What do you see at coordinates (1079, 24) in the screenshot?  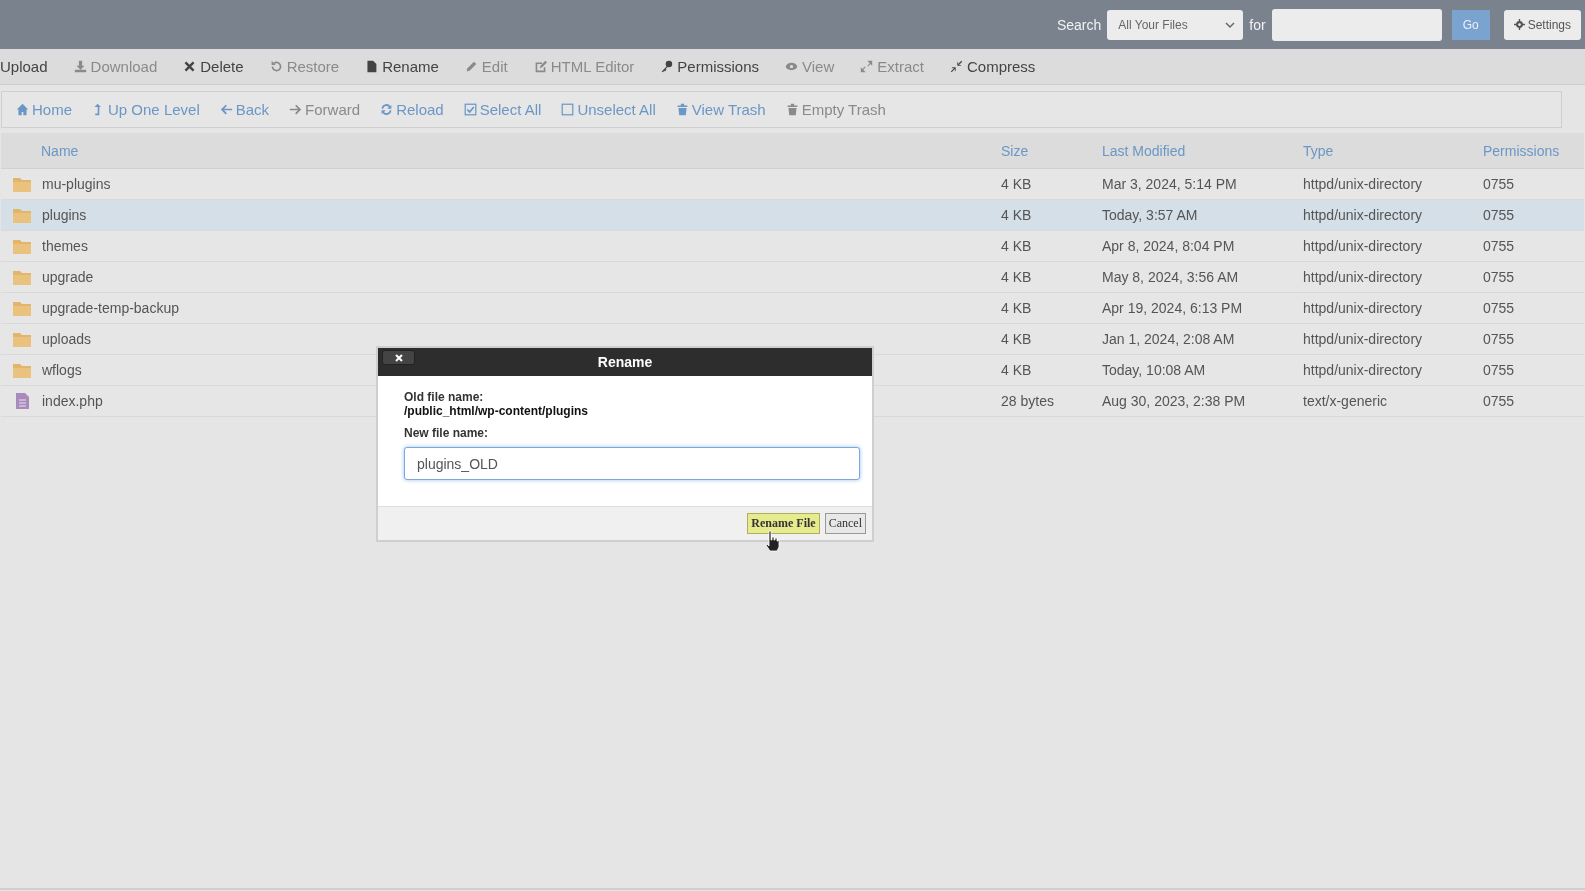 I see `search-label: Search` at bounding box center [1079, 24].